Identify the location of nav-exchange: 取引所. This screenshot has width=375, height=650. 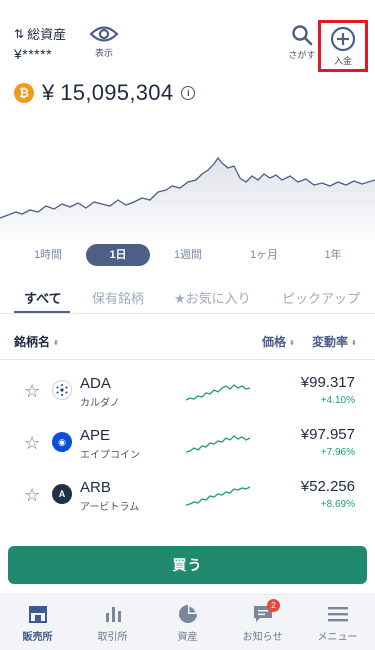
(112, 622).